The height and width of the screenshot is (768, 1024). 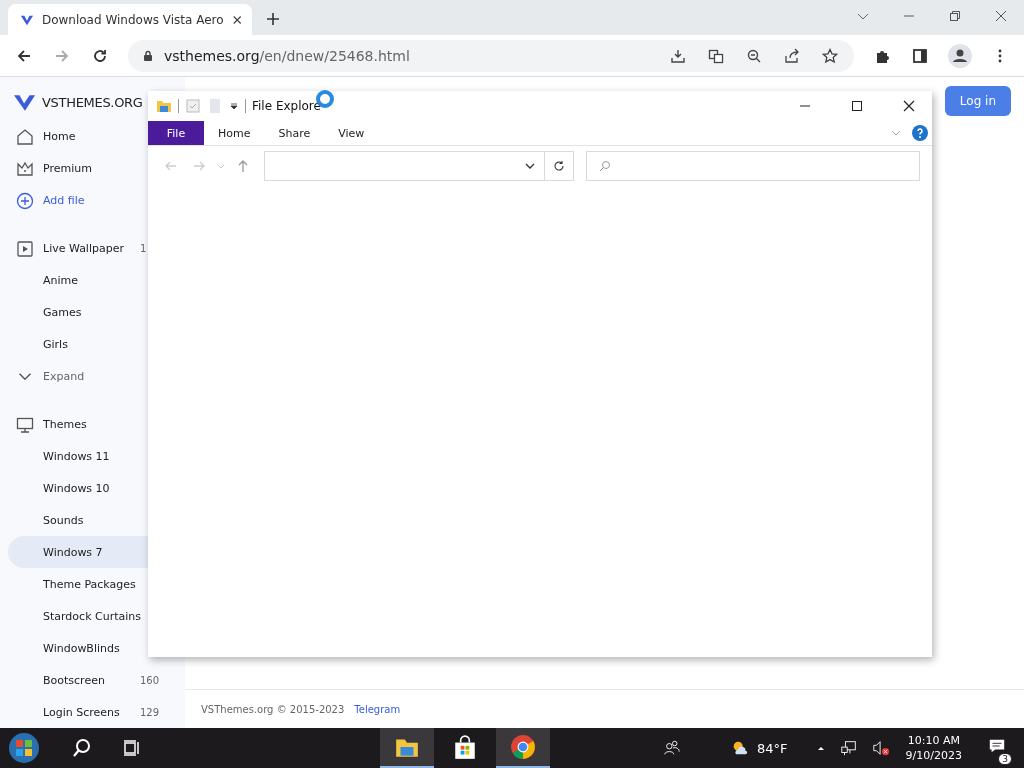 What do you see at coordinates (287, 55) in the screenshot?
I see `url-text: vsthemes.org/en/dnew/25468.html` at bounding box center [287, 55].